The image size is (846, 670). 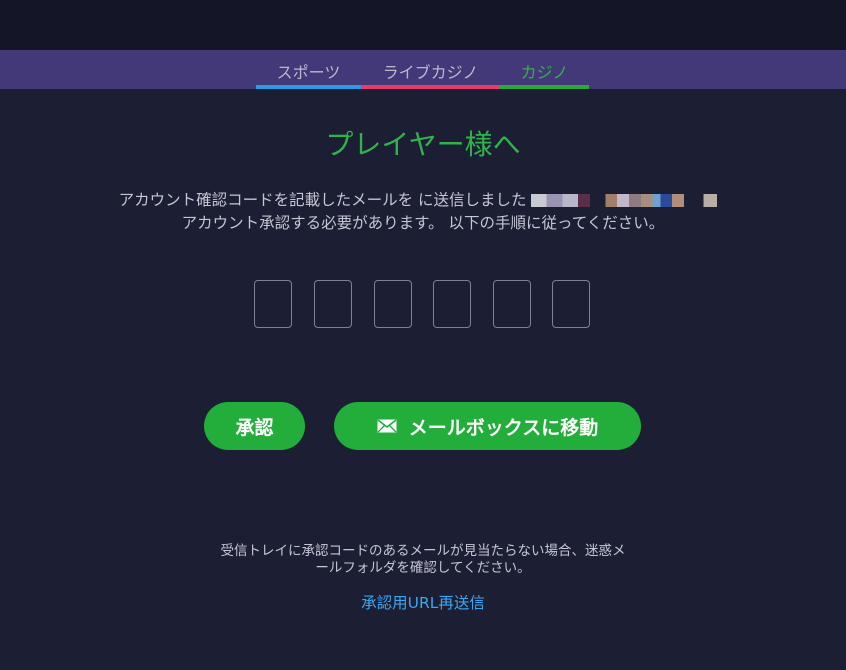 What do you see at coordinates (308, 87) in the screenshot?
I see `tab-sports-underline` at bounding box center [308, 87].